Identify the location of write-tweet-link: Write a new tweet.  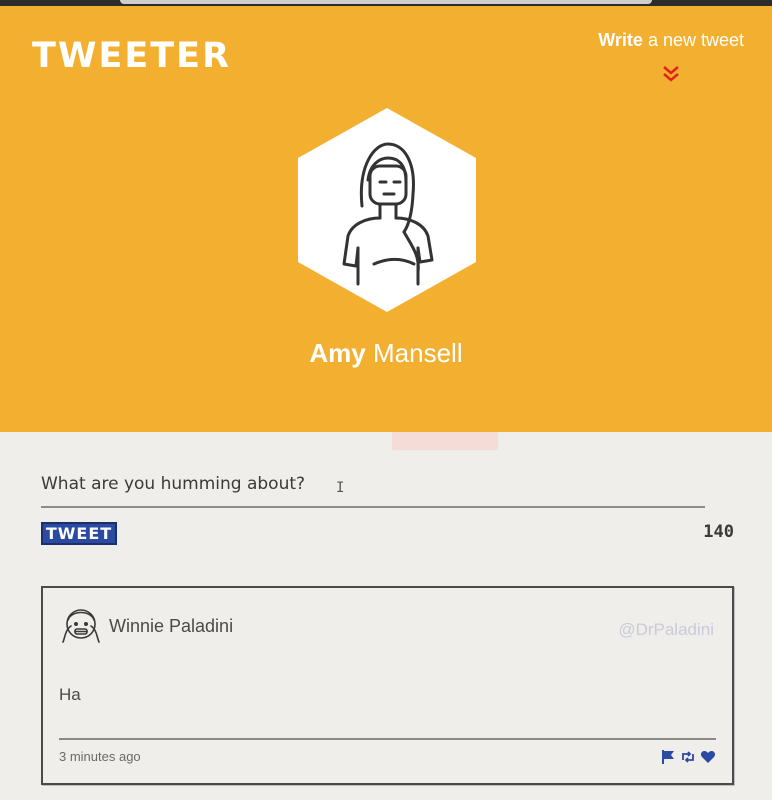
(671, 40).